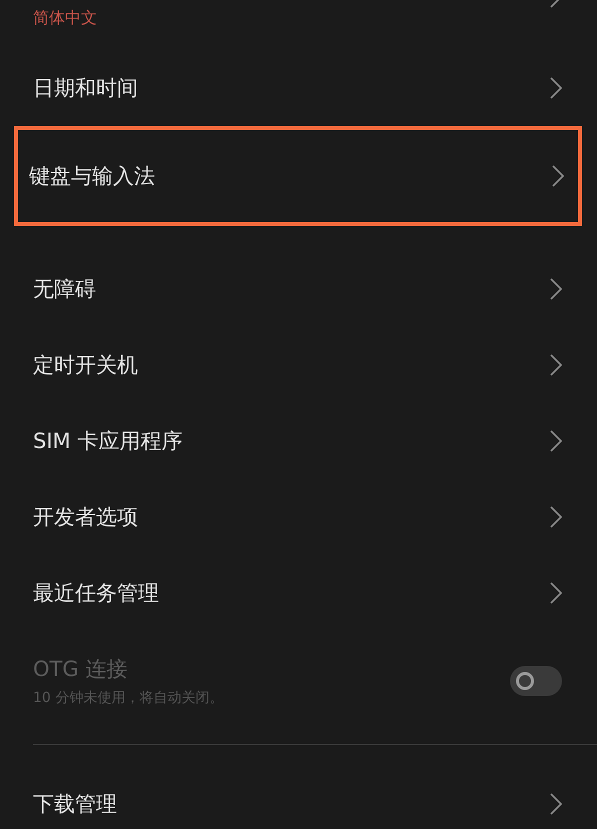 Image resolution: width=597 pixels, height=829 pixels. I want to click on row-title: 下载管理, so click(75, 804).